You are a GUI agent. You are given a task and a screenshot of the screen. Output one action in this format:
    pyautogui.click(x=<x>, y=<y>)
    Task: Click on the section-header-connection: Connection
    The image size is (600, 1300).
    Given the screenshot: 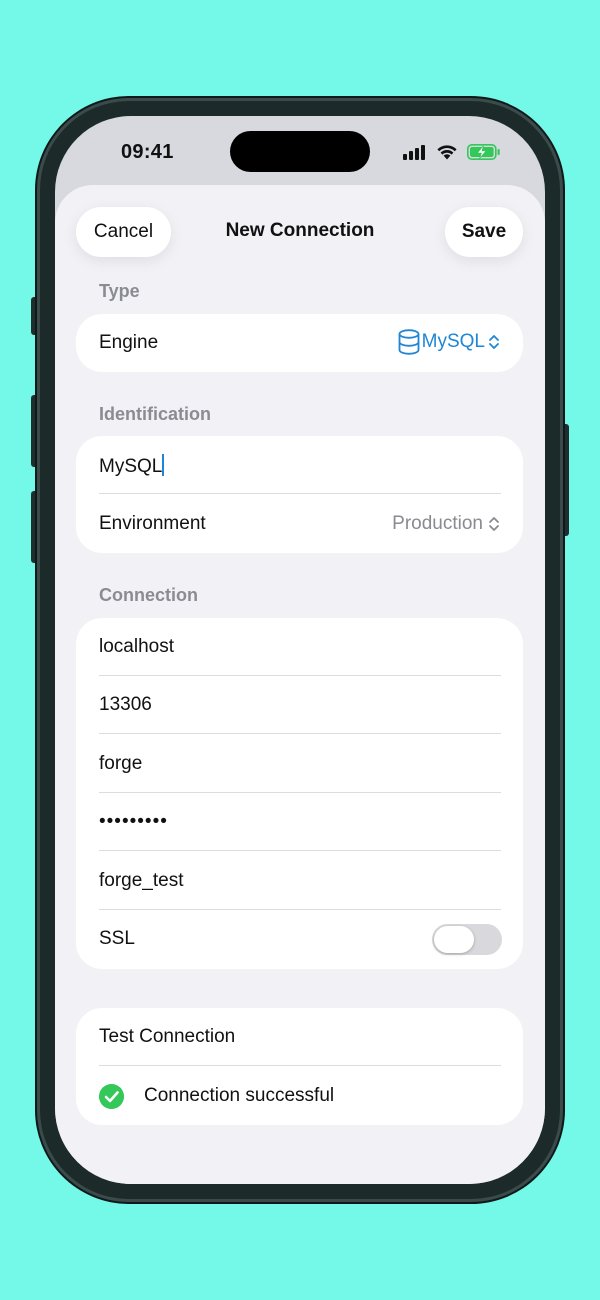 What is the action you would take?
    pyautogui.click(x=148, y=595)
    